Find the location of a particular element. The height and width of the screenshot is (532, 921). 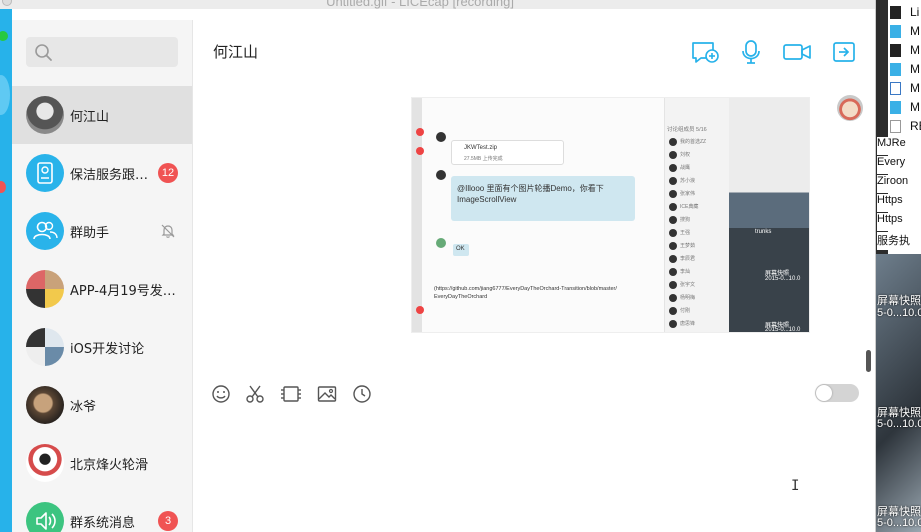

chat-item-beijing-skating: 北京烽火轮滑 is located at coordinates (102, 463).